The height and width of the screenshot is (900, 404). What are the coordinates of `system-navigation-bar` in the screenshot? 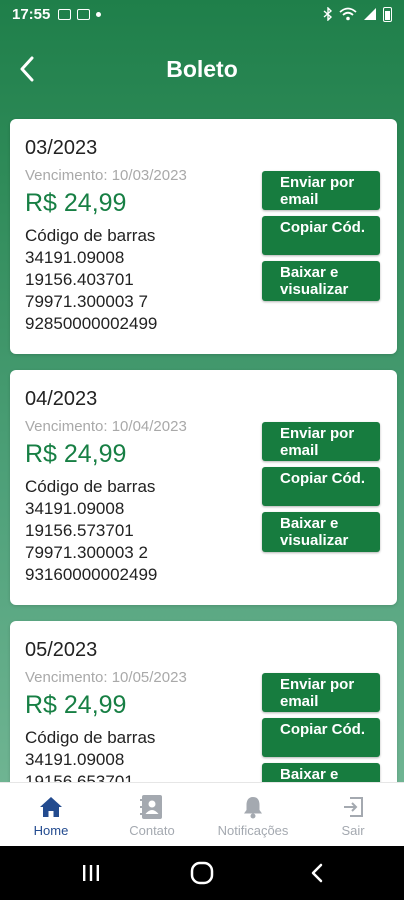 It's located at (202, 873).